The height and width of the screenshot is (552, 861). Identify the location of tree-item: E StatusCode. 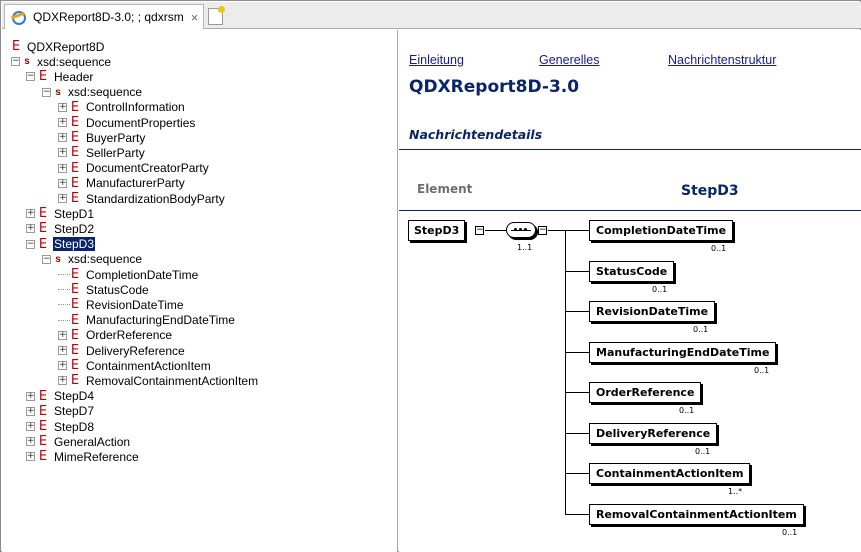
(104, 289).